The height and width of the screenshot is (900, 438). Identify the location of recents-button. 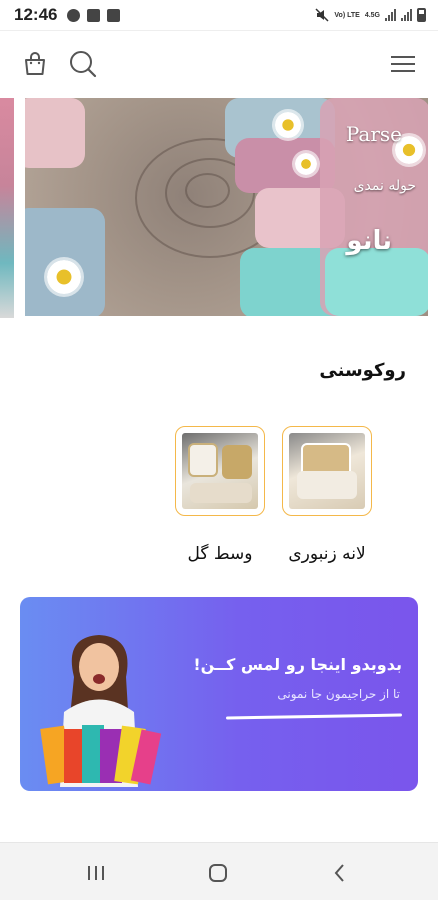
(96, 873).